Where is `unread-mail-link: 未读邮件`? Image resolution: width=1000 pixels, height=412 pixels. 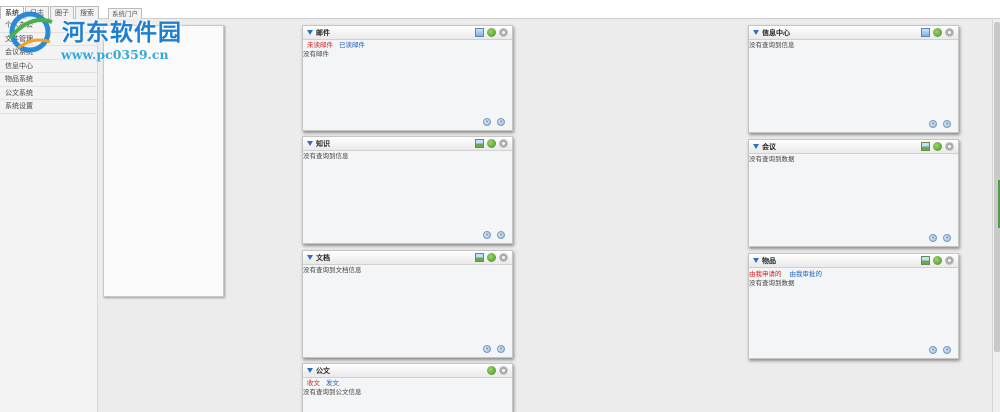
unread-mail-link: 未读邮件 is located at coordinates (320, 45).